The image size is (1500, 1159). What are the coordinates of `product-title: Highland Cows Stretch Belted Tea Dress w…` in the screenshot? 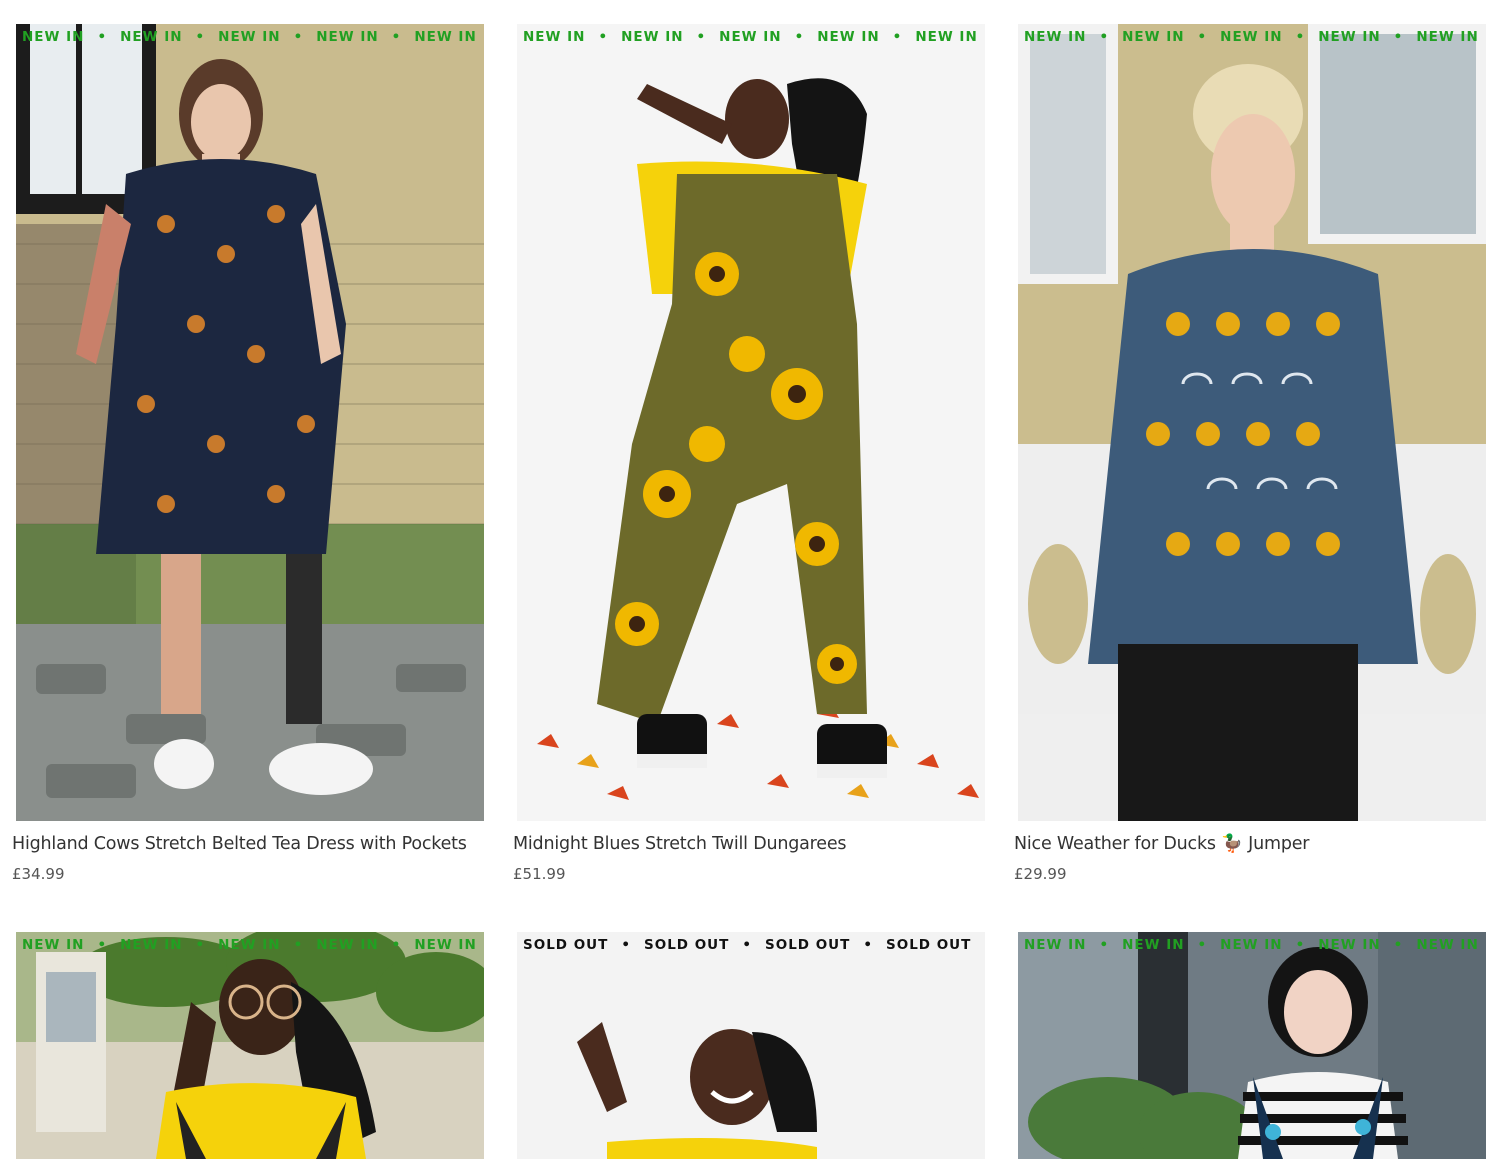 It's located at (239, 844).